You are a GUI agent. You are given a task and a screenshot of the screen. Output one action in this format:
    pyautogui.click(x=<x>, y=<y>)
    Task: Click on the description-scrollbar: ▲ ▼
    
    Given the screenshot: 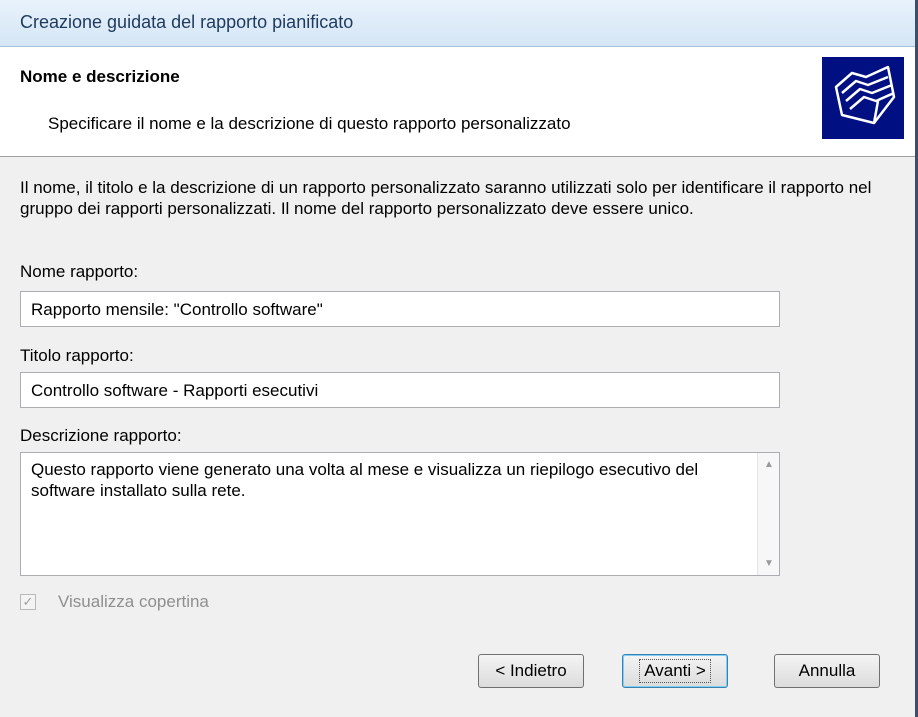 What is the action you would take?
    pyautogui.click(x=768, y=514)
    